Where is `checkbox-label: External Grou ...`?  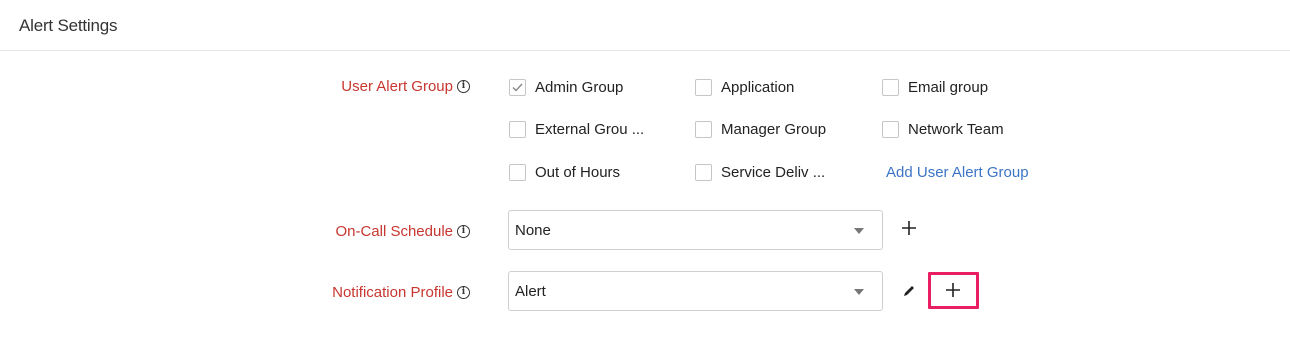 checkbox-label: External Grou ... is located at coordinates (590, 129).